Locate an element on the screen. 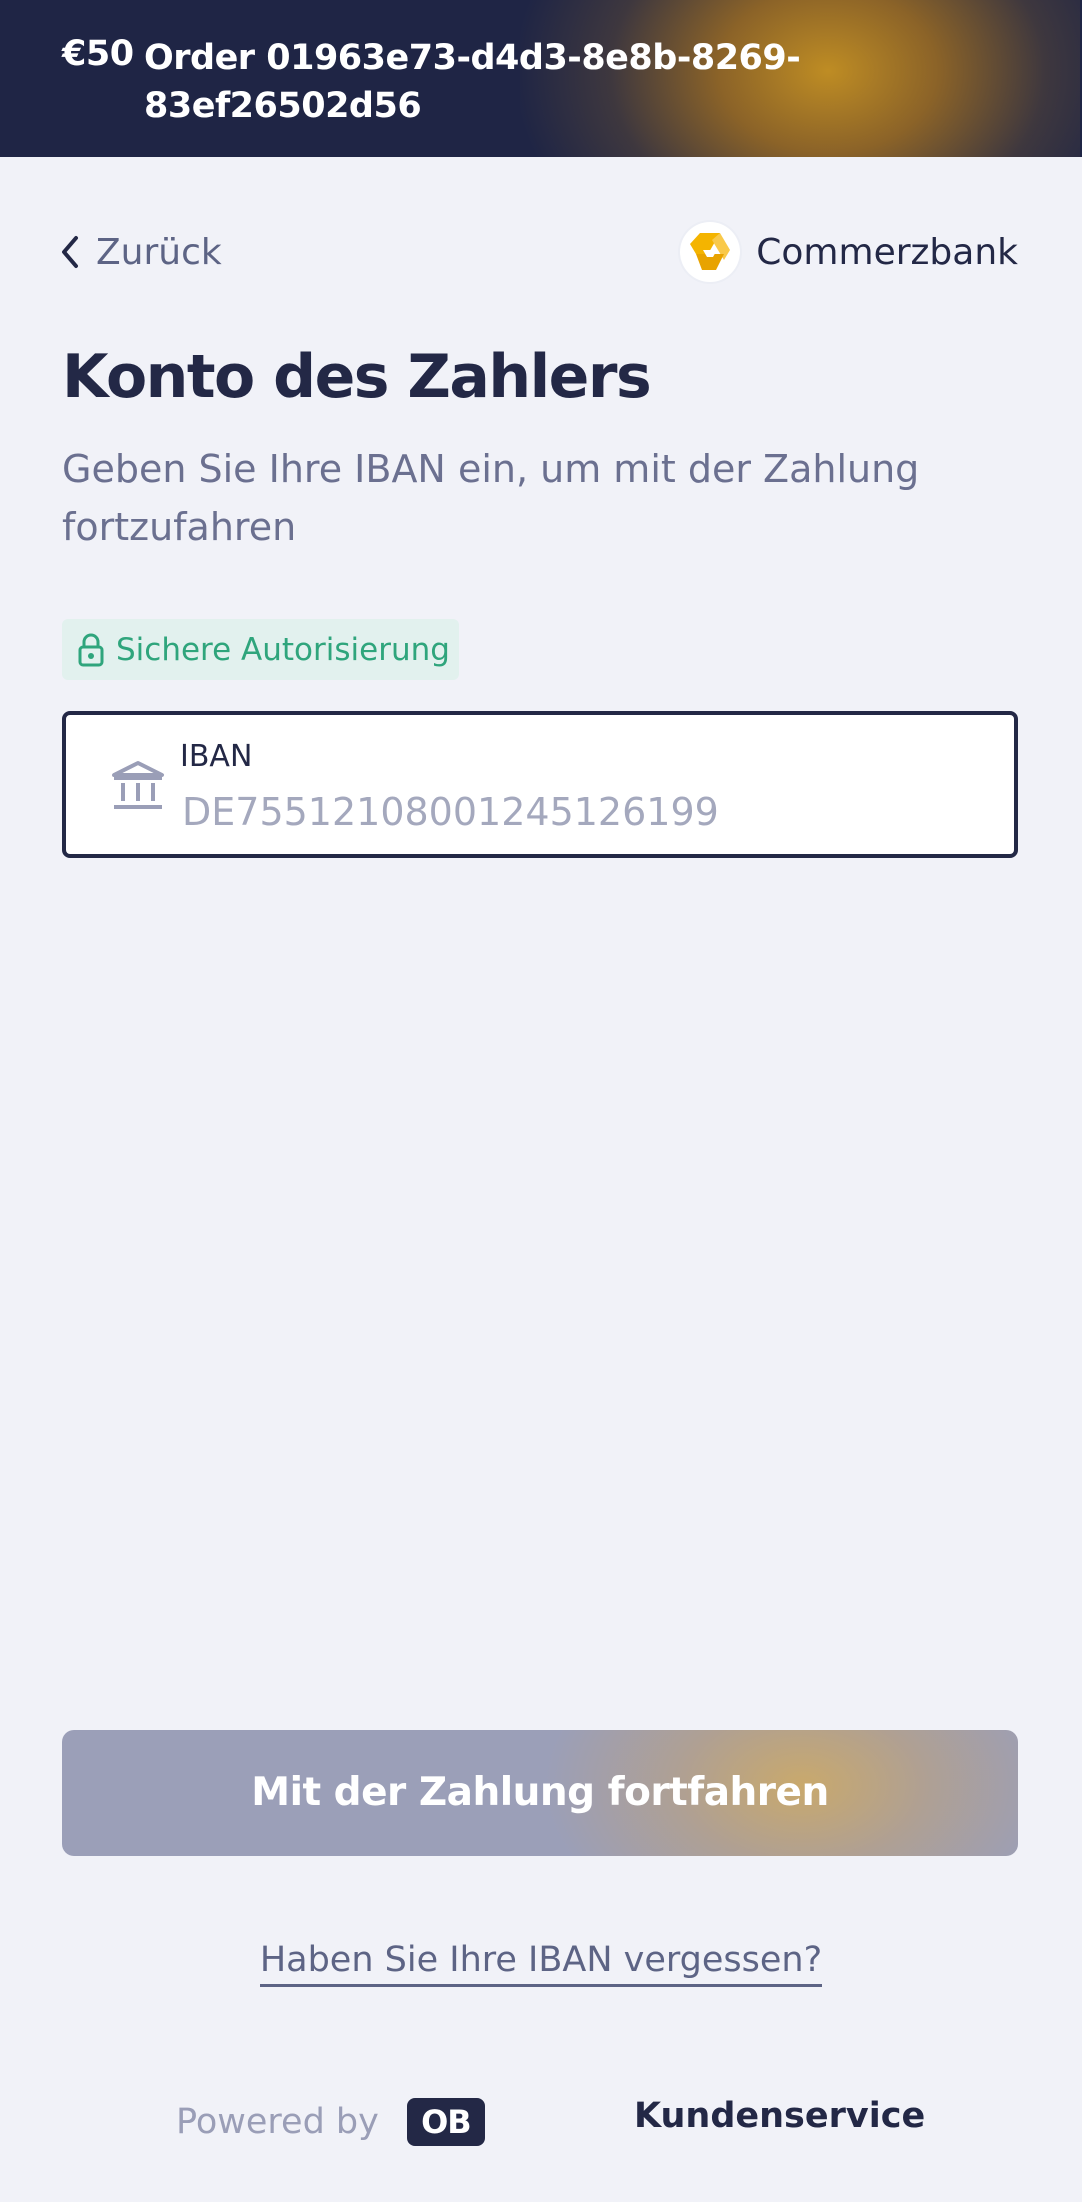  powered-by: Powered by OB is located at coordinates (330, 2122).